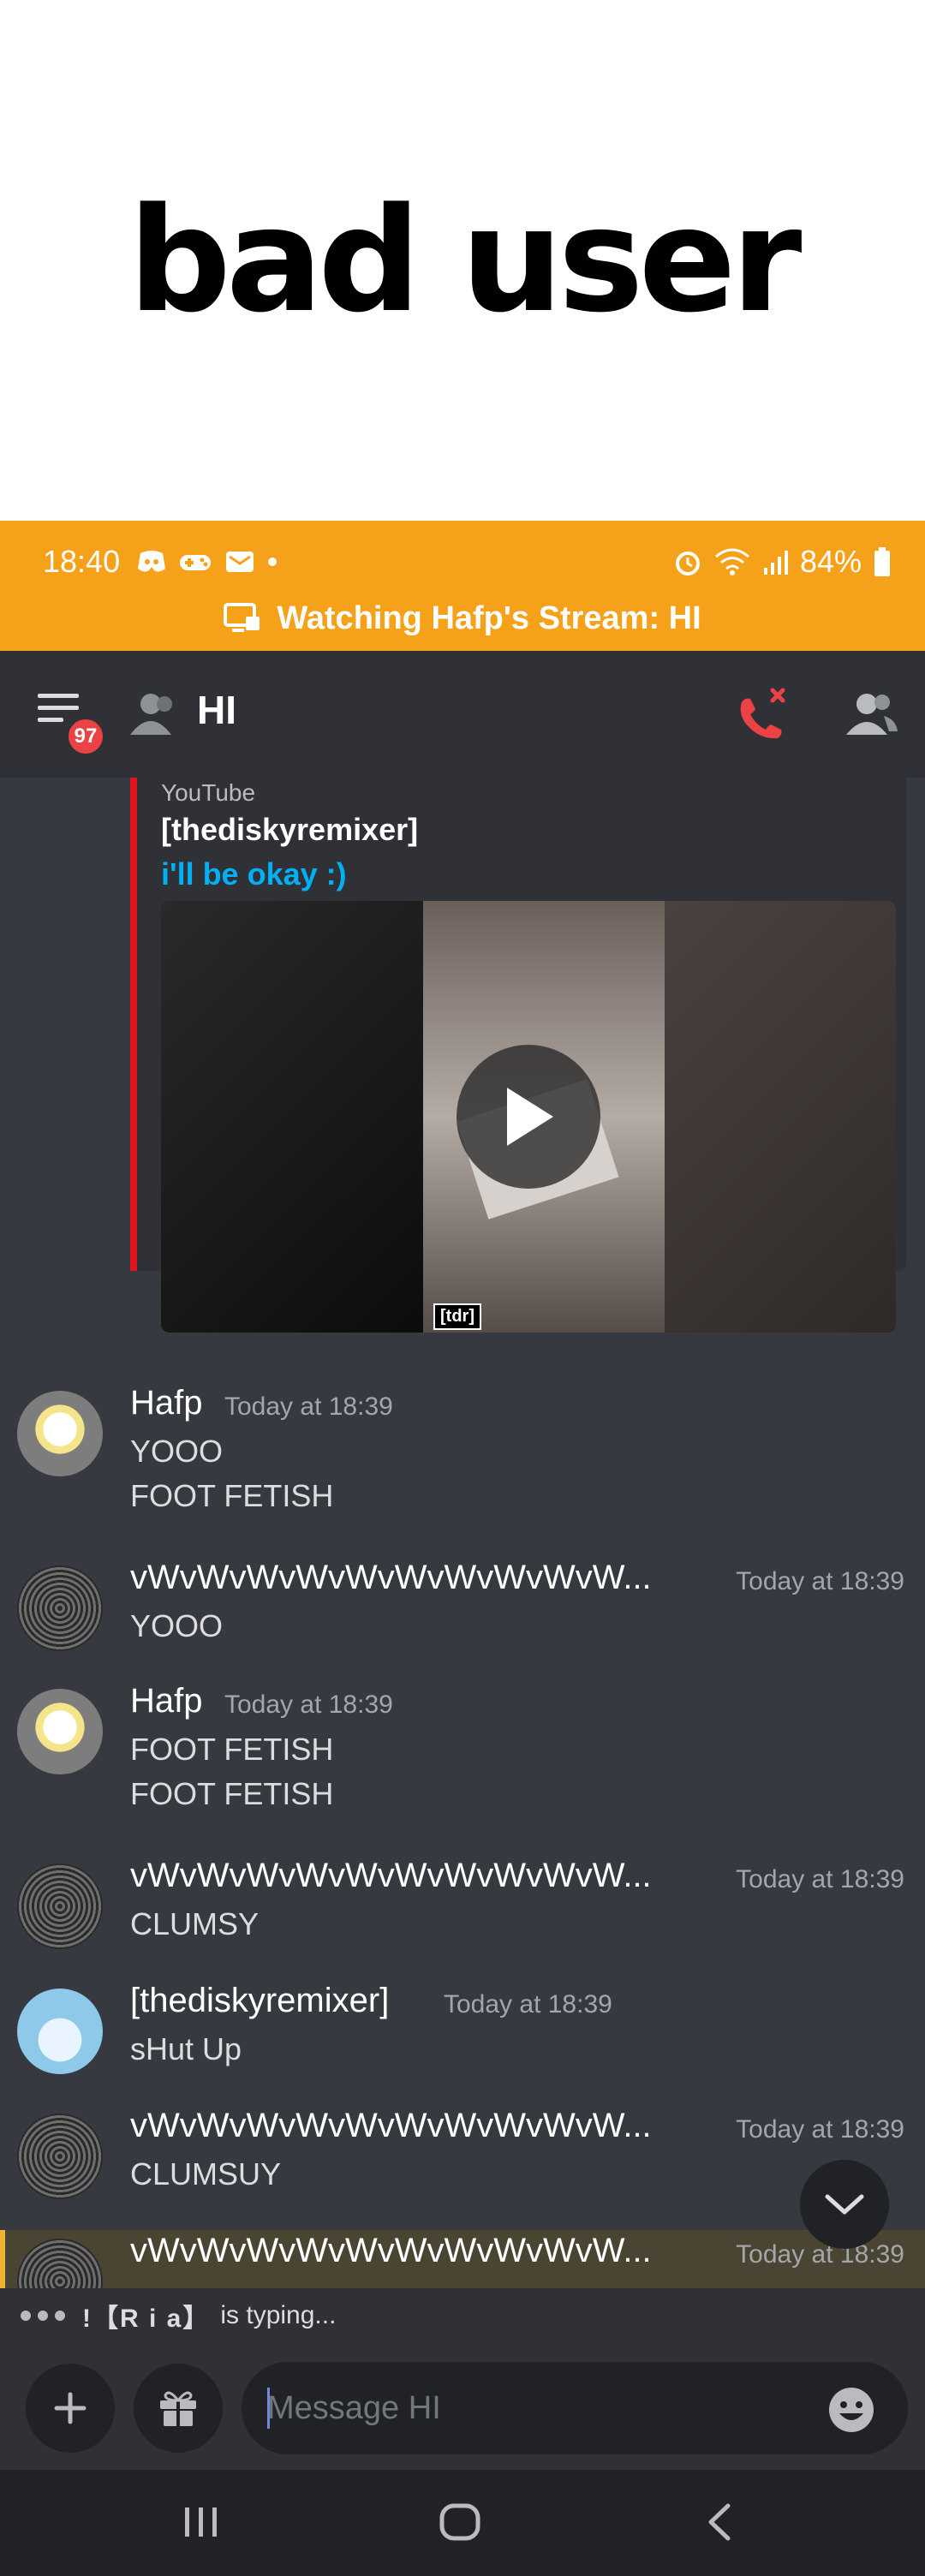 Image resolution: width=925 pixels, height=2576 pixels. I want to click on gamepad-icon, so click(196, 562).